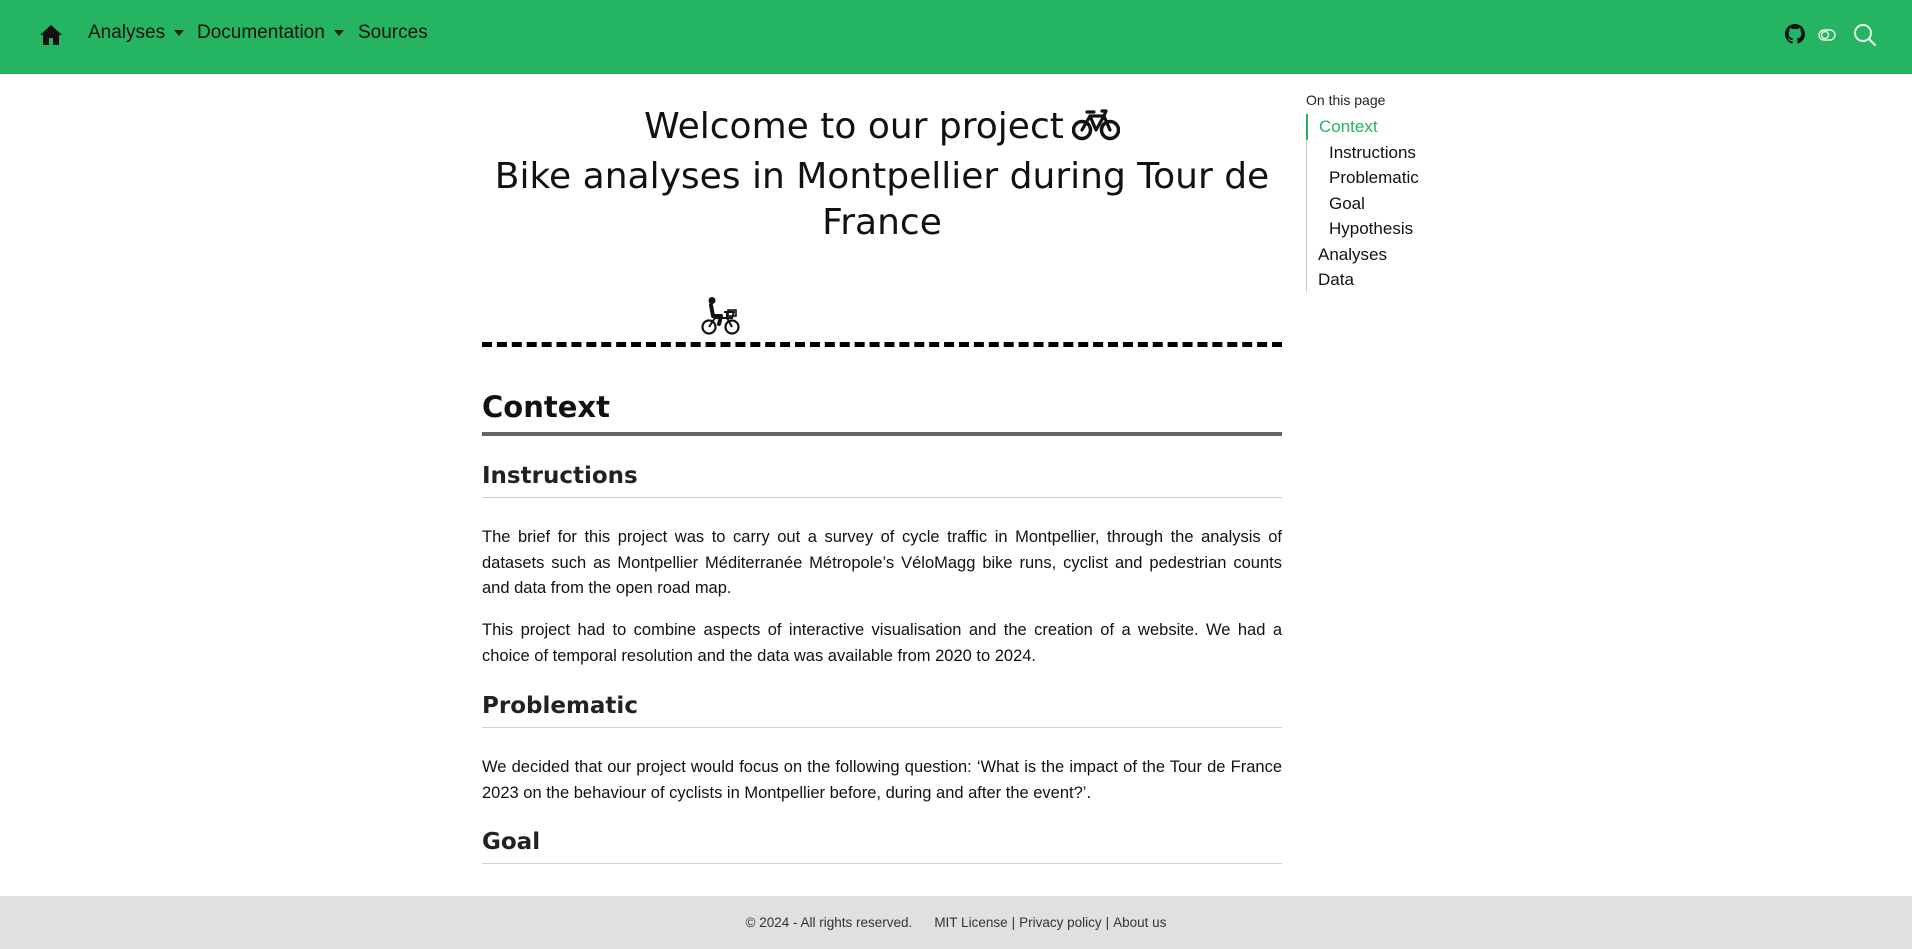 This screenshot has width=1912, height=949. What do you see at coordinates (1096, 131) in the screenshot?
I see `bicycle-icon` at bounding box center [1096, 131].